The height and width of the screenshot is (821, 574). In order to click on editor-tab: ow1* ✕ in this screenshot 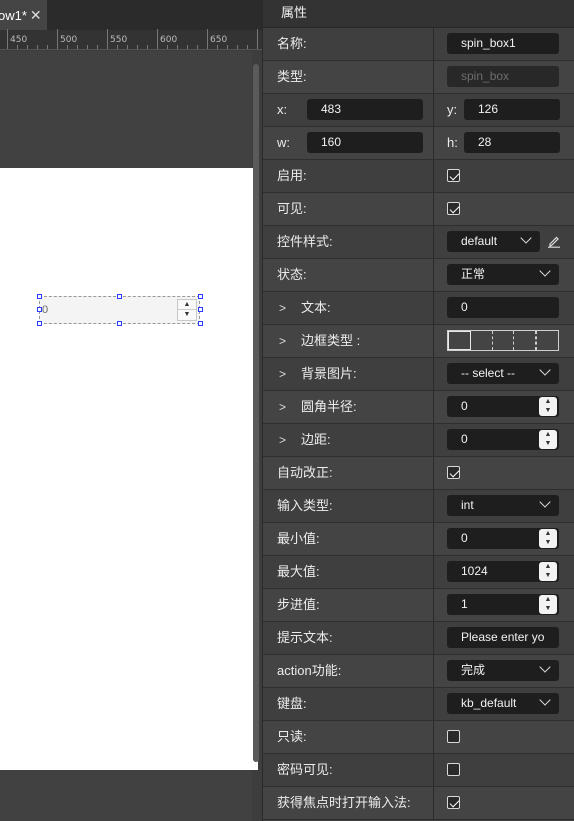, I will do `click(23, 15)`.